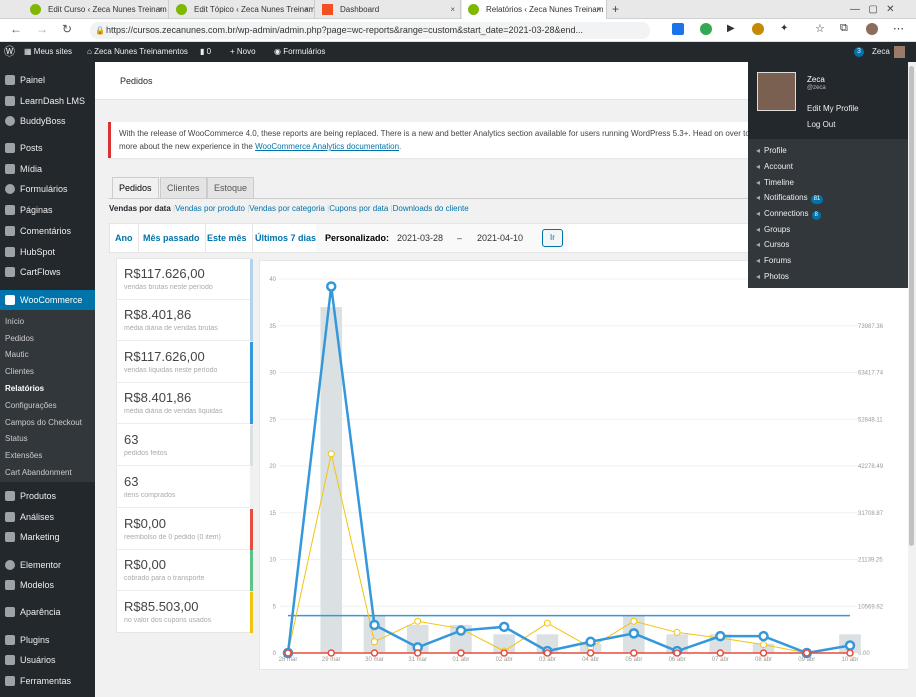 The height and width of the screenshot is (697, 916). Describe the element at coordinates (47, 339) in the screenshot. I see `submenu-item-pedidos: Pedidos` at that location.